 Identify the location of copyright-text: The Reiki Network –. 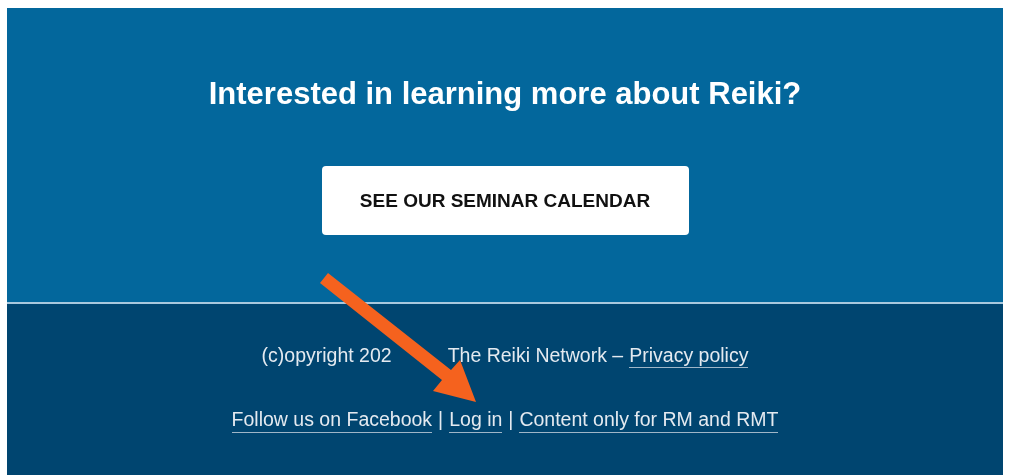
(535, 356).